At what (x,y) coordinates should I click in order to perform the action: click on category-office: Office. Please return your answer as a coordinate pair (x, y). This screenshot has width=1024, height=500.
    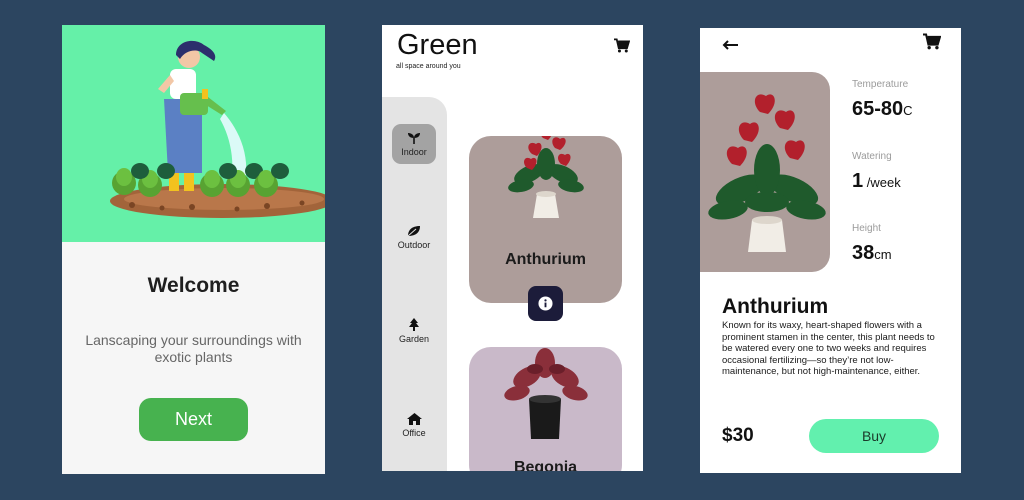
    Looking at the image, I should click on (414, 425).